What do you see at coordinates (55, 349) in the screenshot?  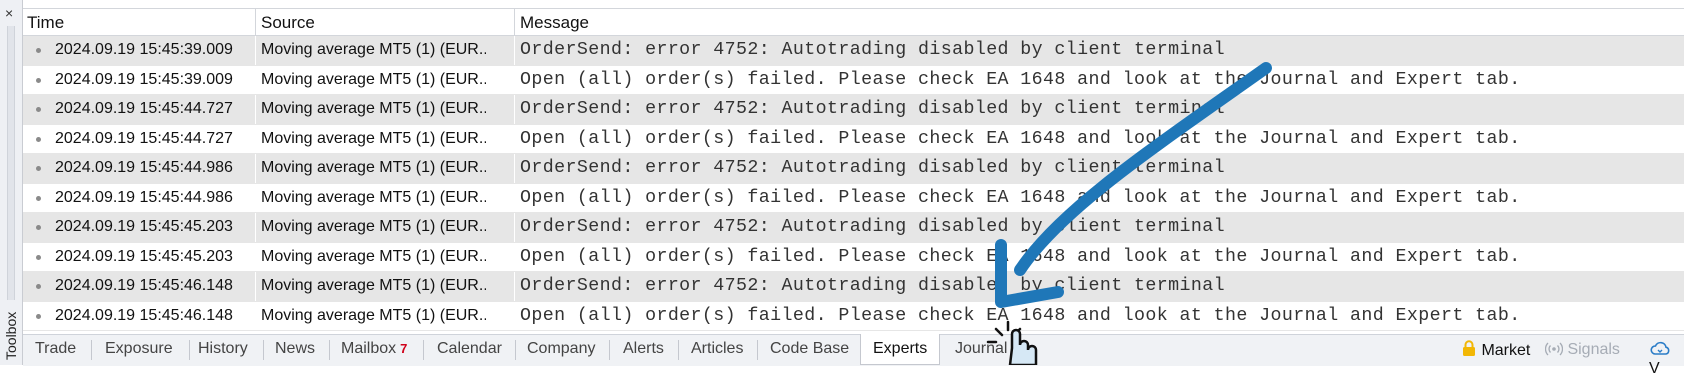 I see `tab-trade: Trade` at bounding box center [55, 349].